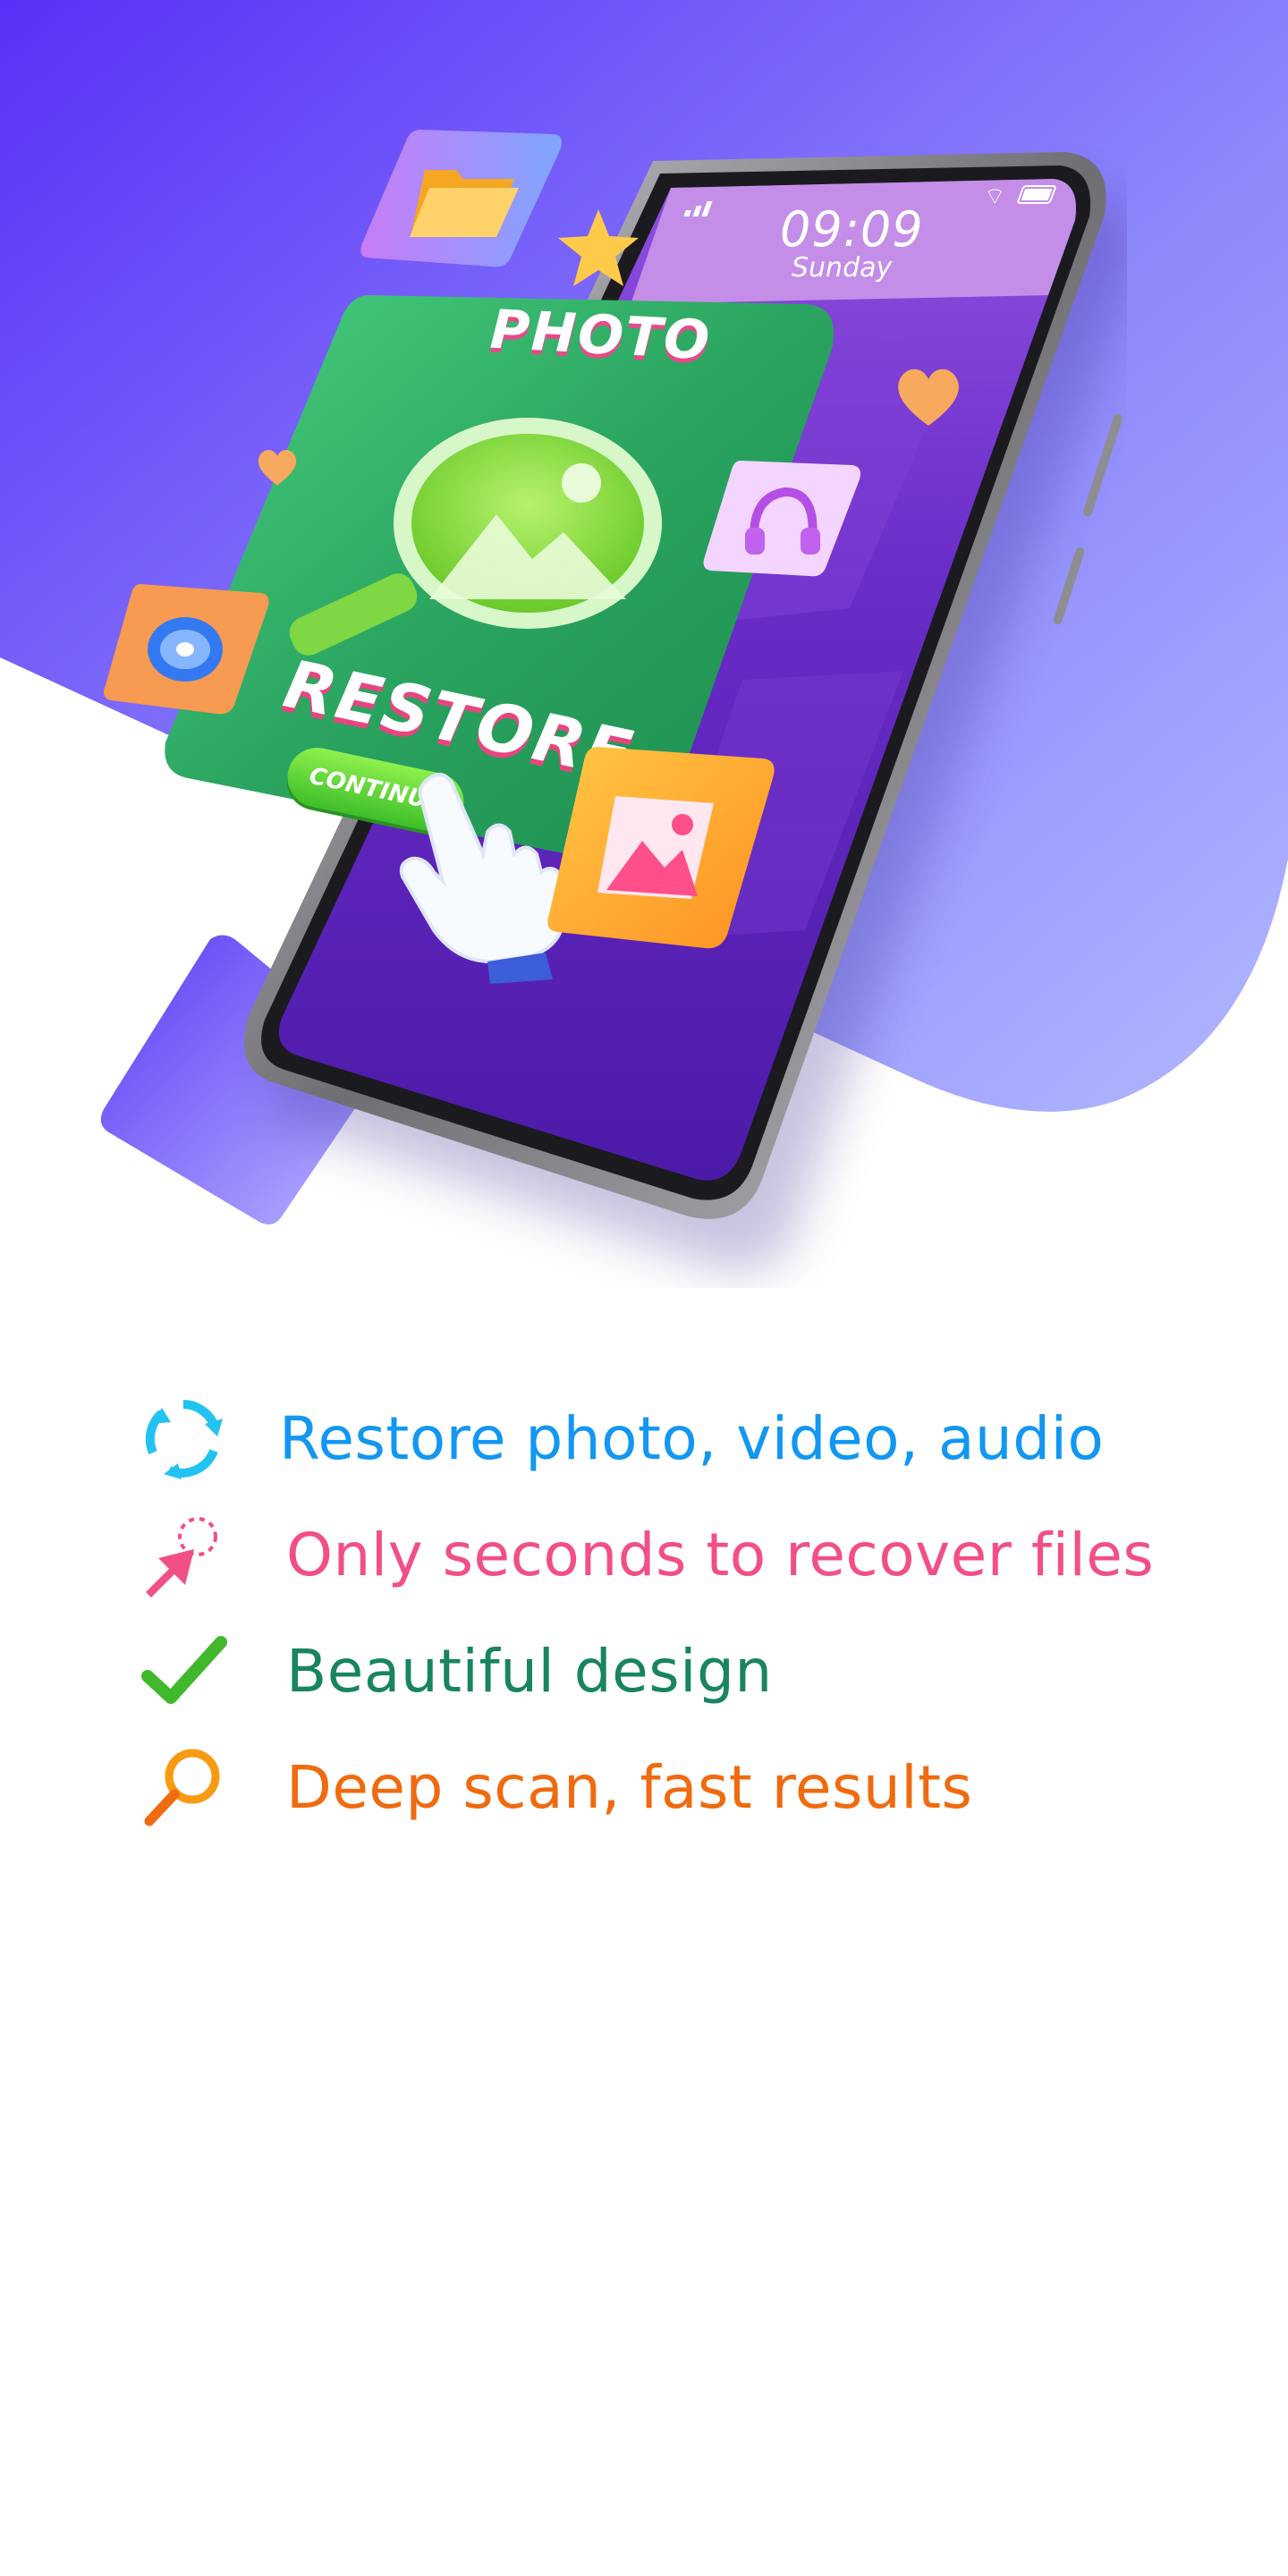 The height and width of the screenshot is (2576, 1288). I want to click on signal-icon, so click(701, 207).